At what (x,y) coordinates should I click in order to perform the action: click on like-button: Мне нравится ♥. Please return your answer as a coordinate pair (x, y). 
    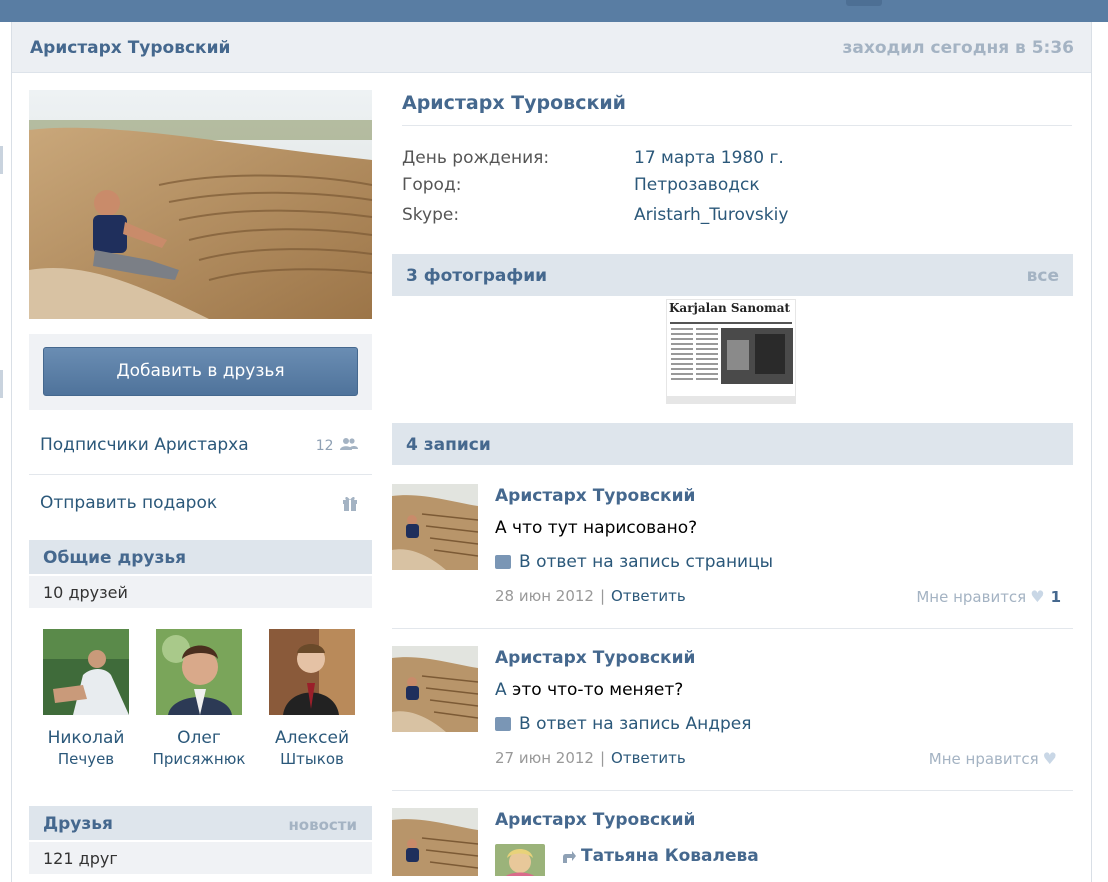
    Looking at the image, I should click on (993, 758).